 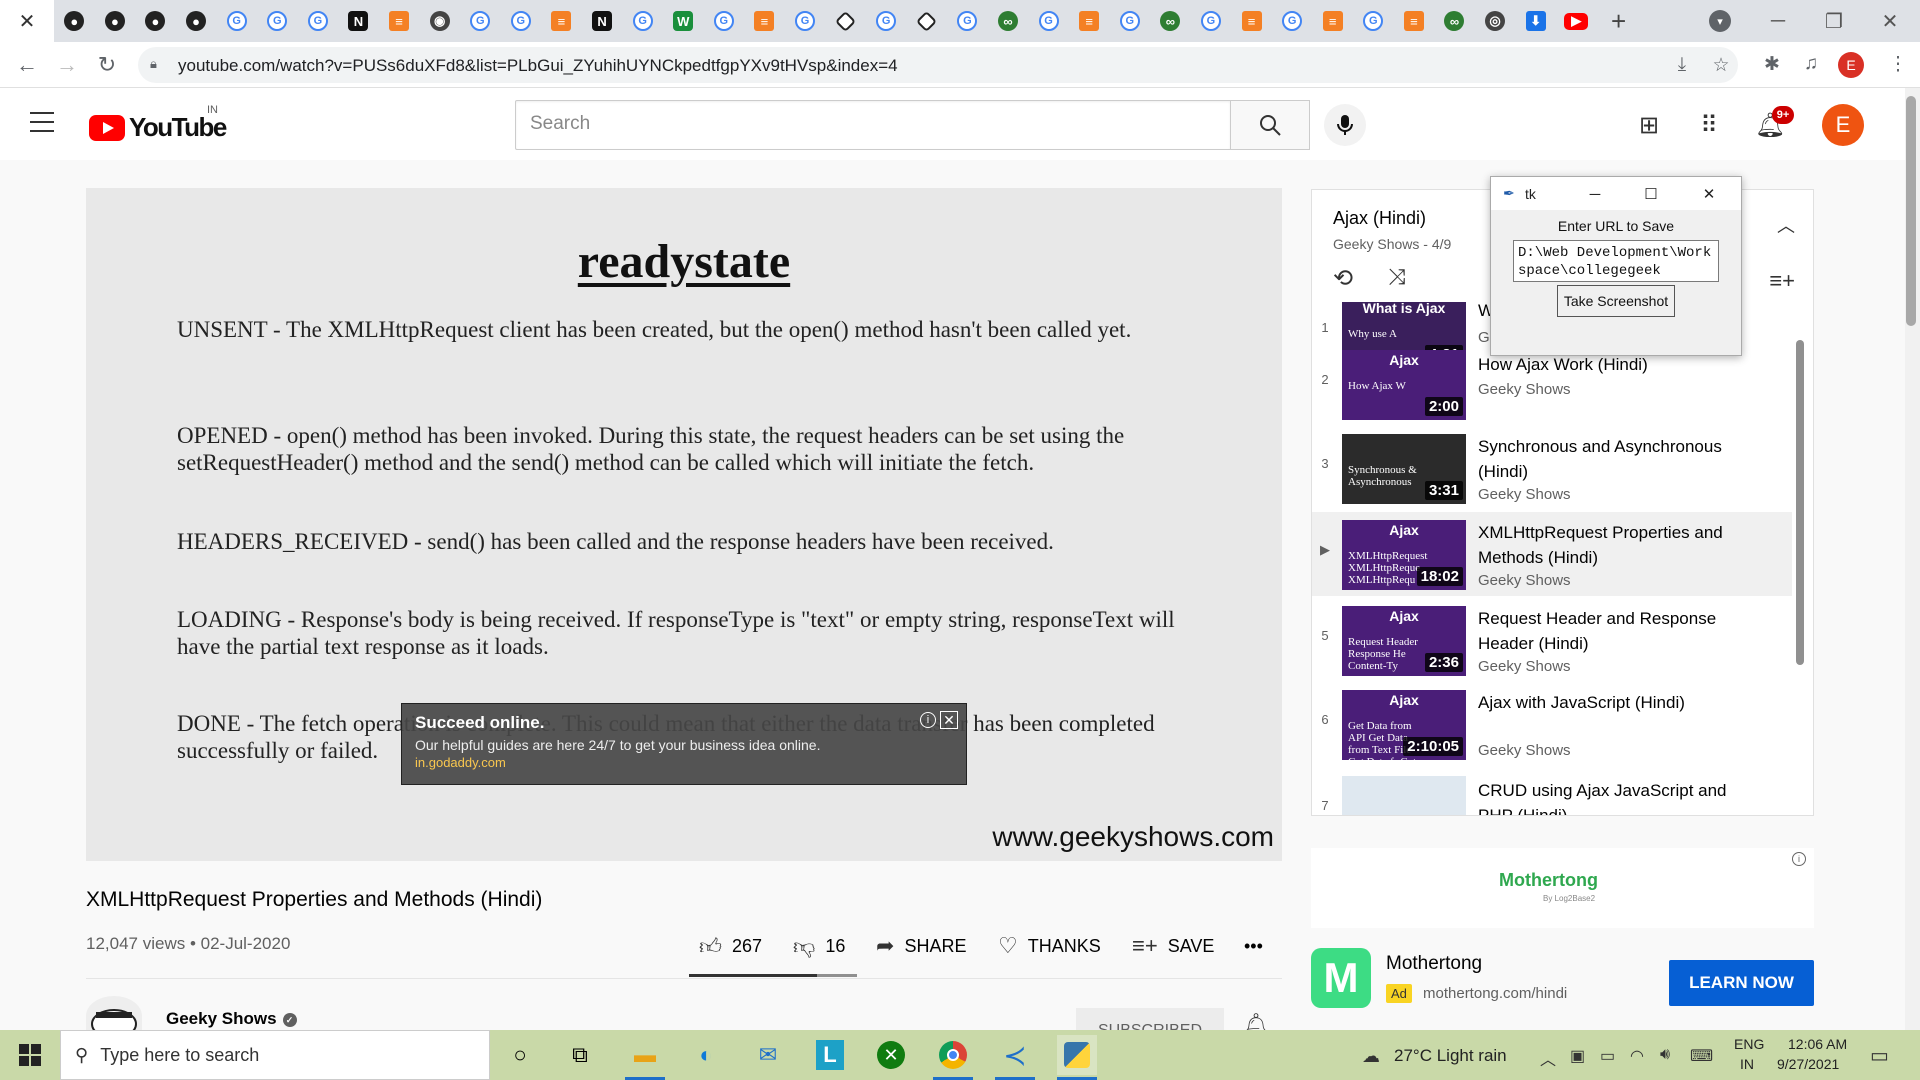 I want to click on install-app-icon: ⤓, so click(x=1682, y=65).